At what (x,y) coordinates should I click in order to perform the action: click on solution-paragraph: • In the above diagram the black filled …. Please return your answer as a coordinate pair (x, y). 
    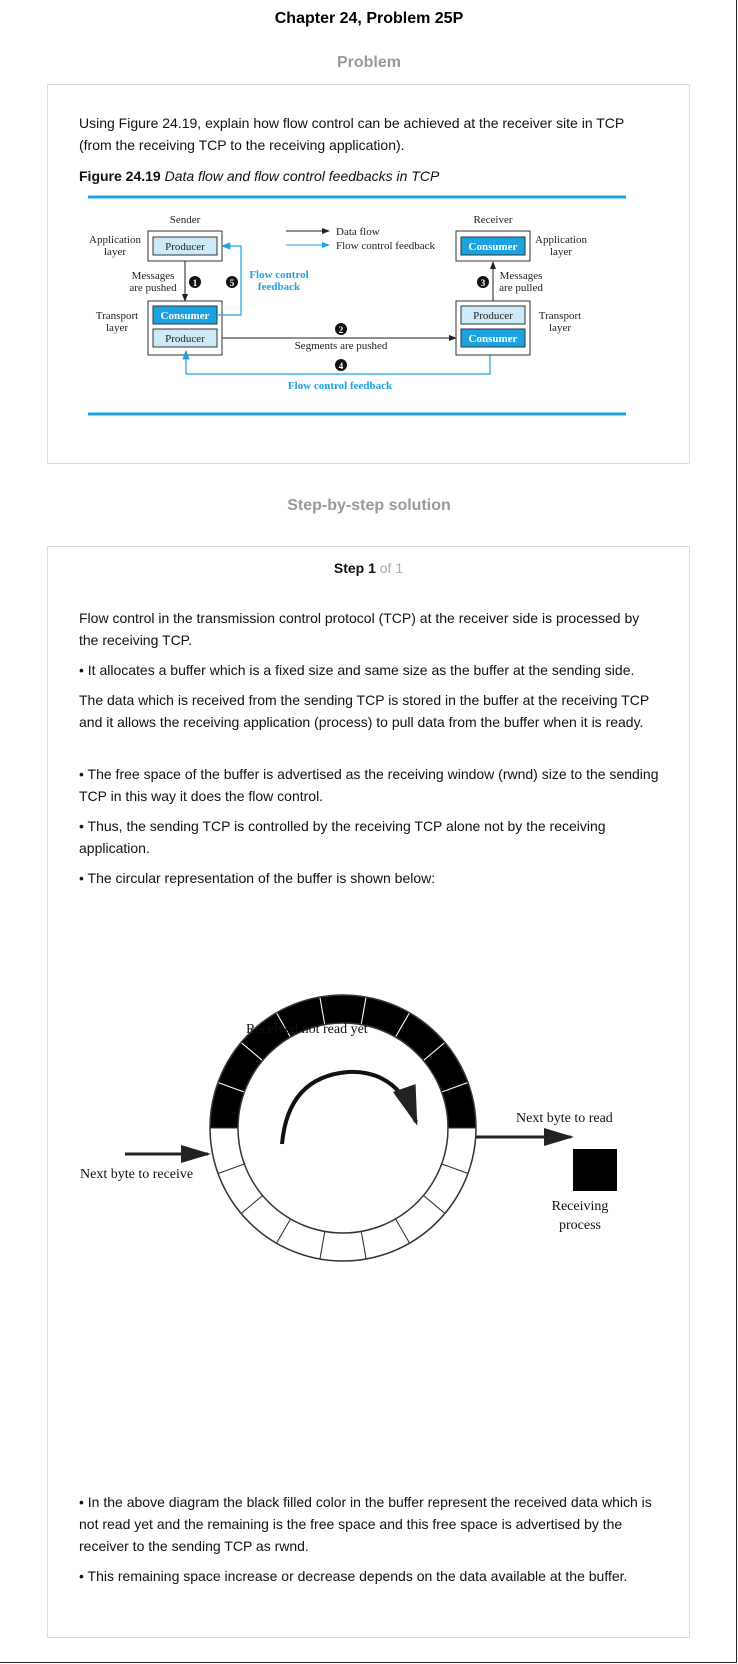
    Looking at the image, I should click on (365, 1524).